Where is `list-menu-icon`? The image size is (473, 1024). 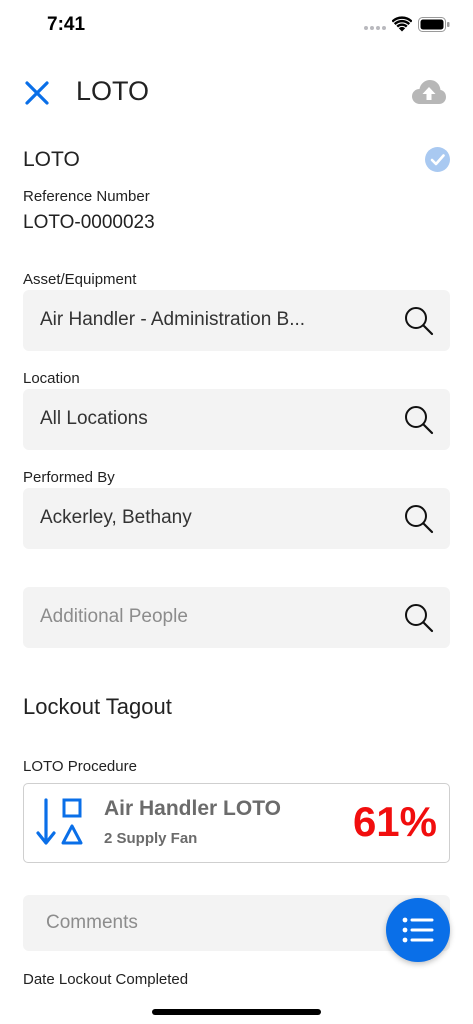
list-menu-icon is located at coordinates (418, 930).